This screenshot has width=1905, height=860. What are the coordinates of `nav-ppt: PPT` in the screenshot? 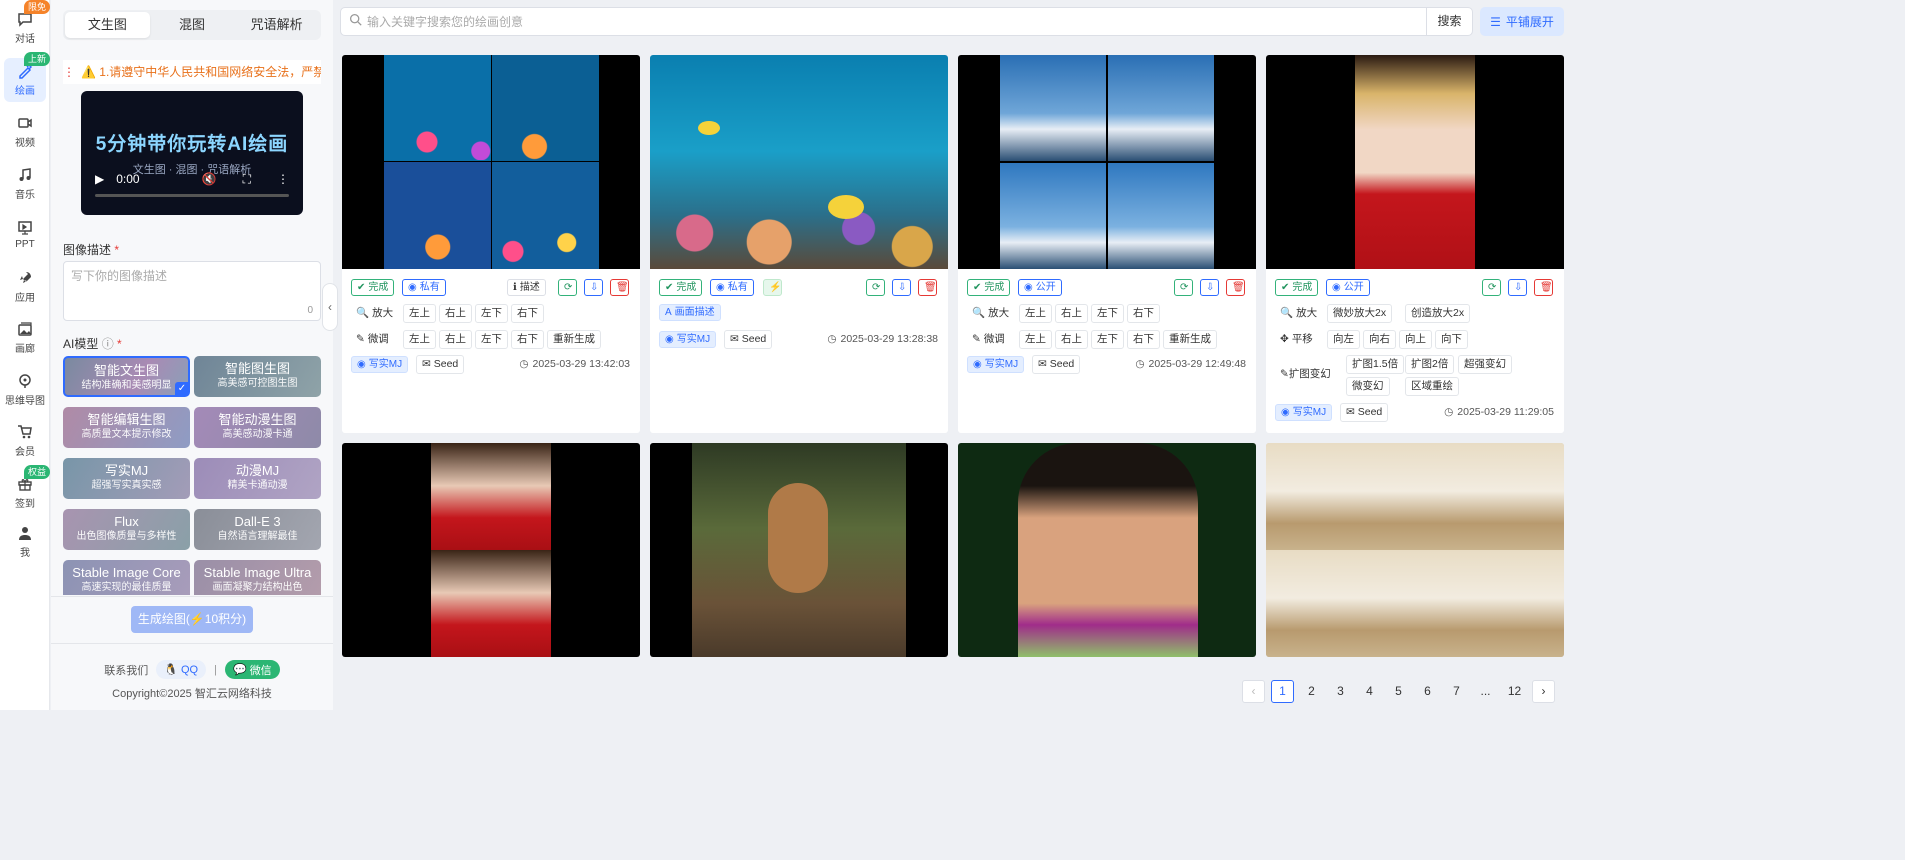 It's located at (25, 235).